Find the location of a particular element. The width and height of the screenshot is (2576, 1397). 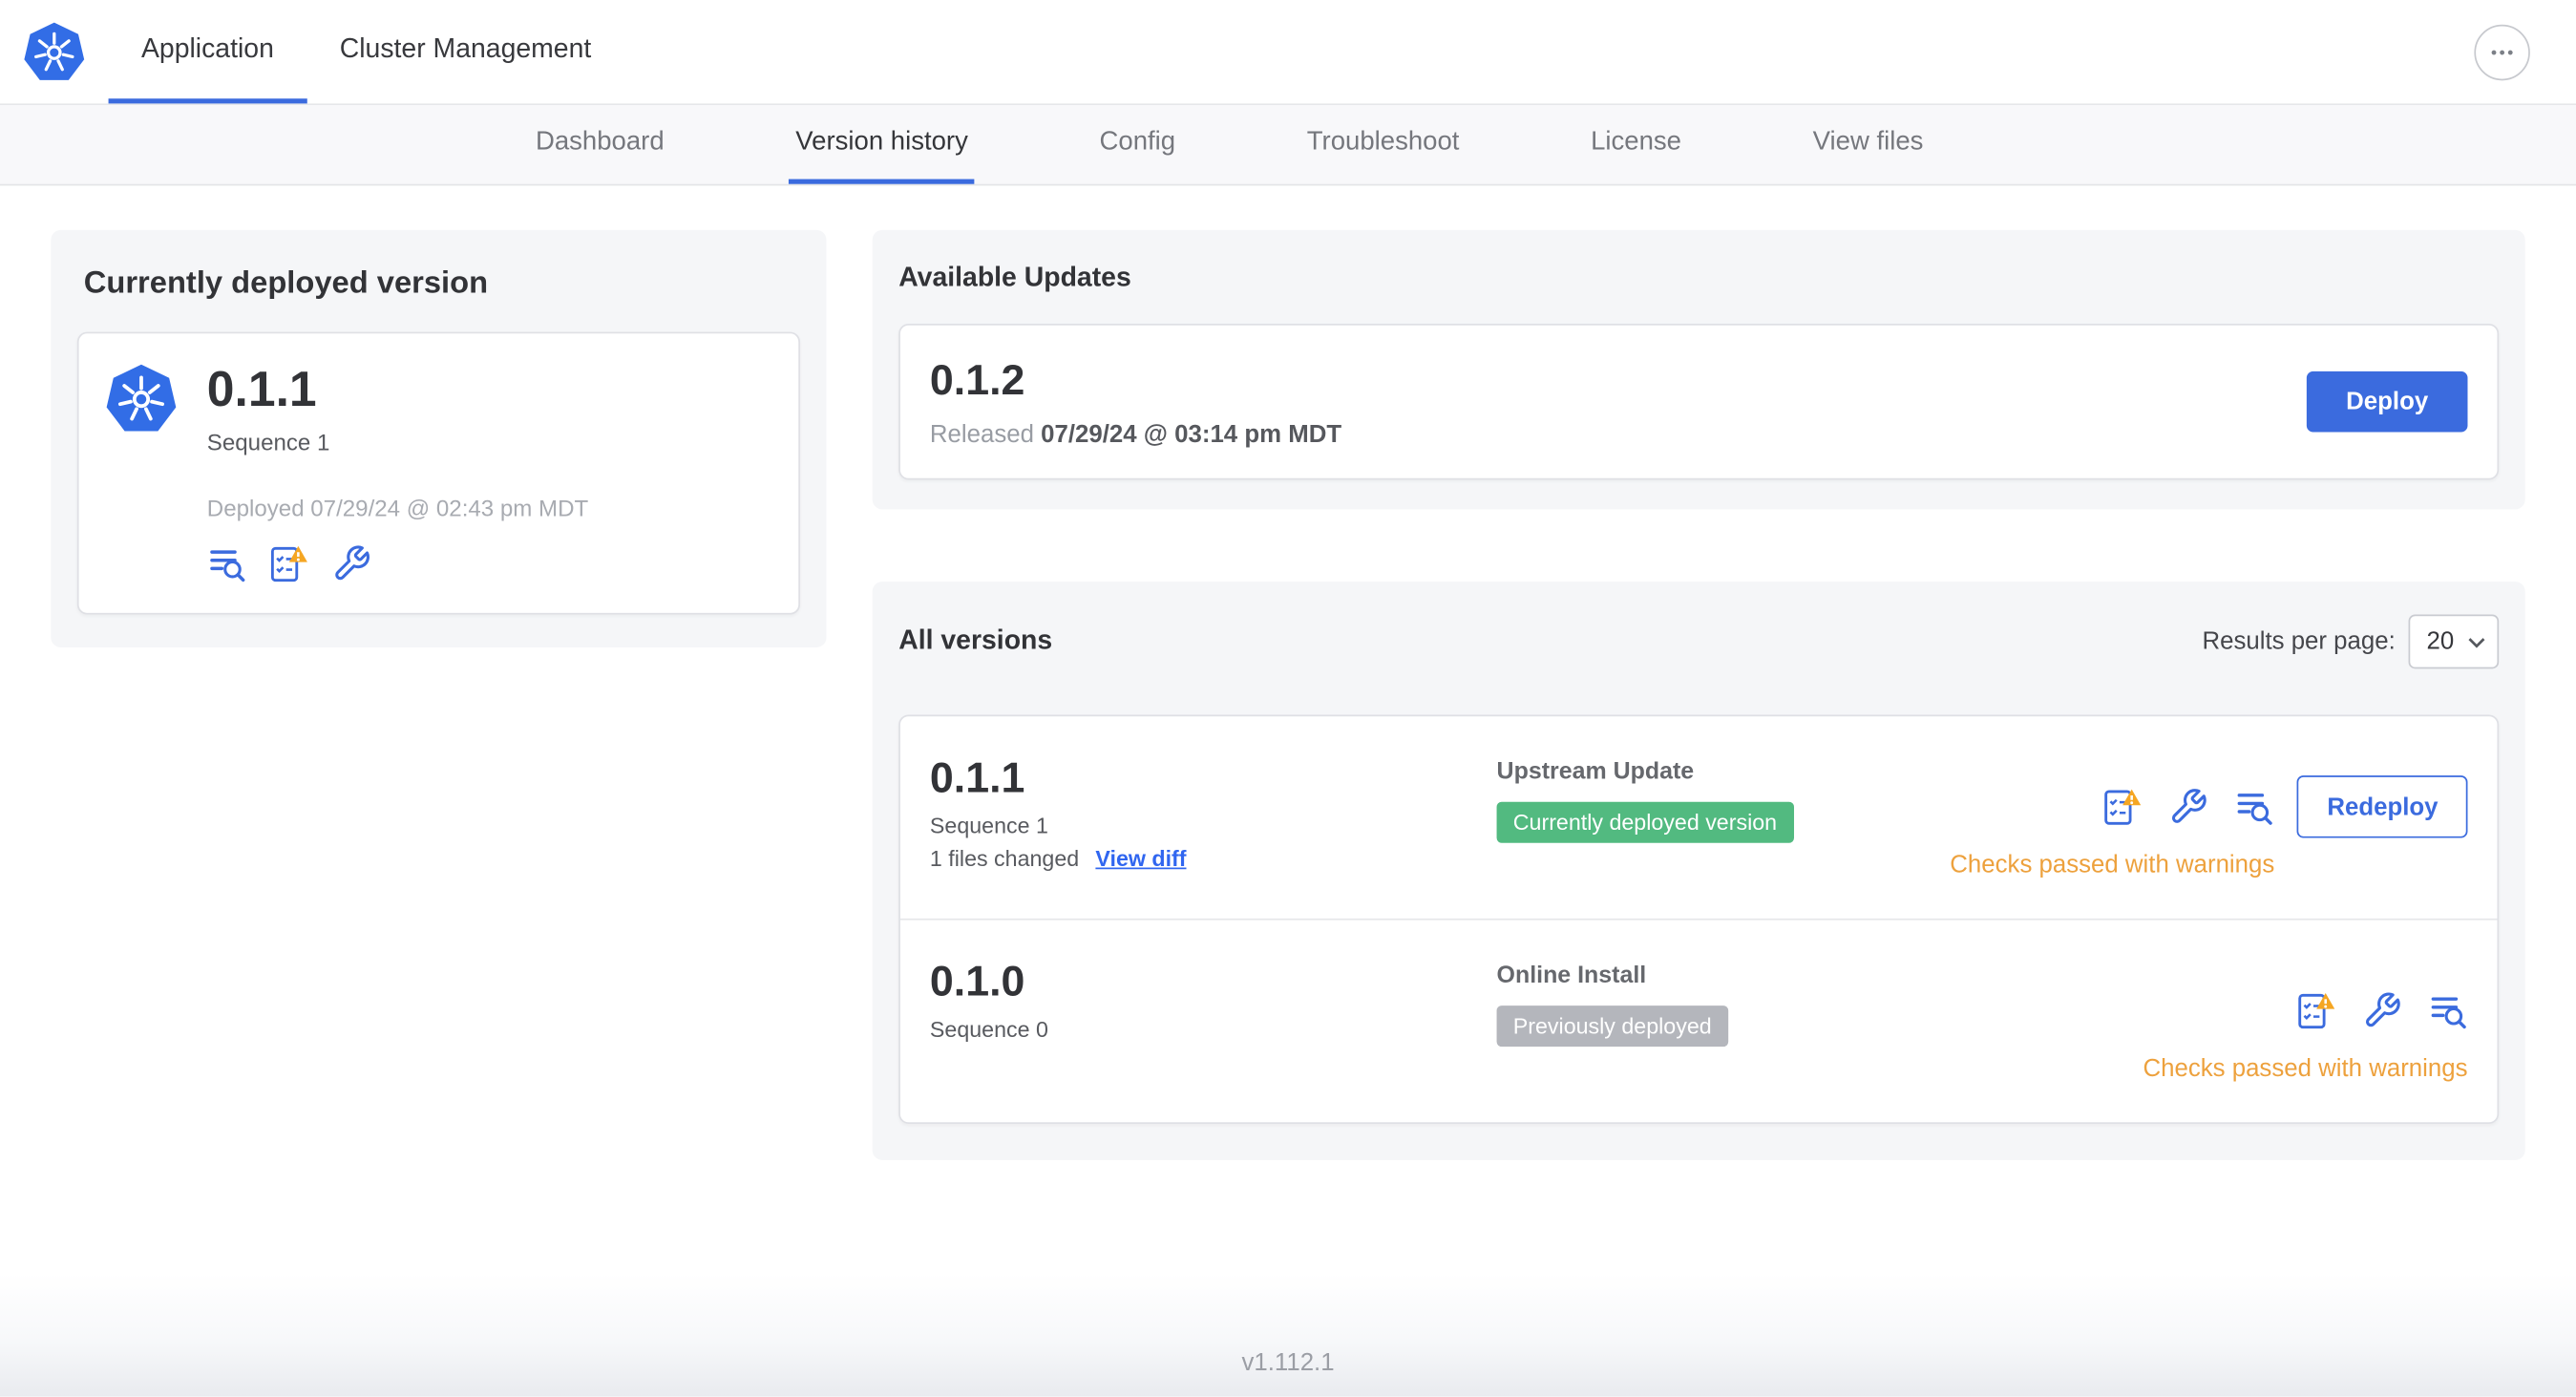

currently-deployed-title: Currently deployed version is located at coordinates (286, 283).